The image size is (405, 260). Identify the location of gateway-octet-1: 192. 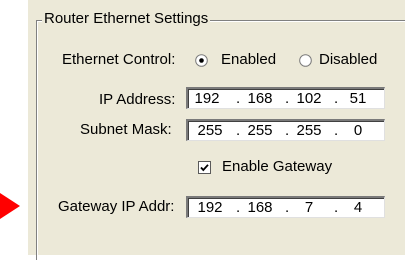
(210, 208).